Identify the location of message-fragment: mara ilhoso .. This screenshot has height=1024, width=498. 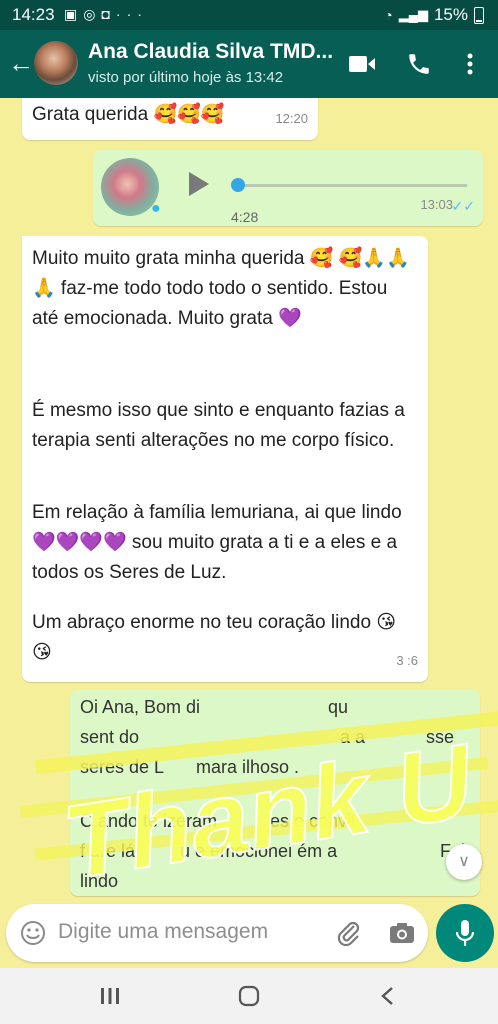
(248, 767).